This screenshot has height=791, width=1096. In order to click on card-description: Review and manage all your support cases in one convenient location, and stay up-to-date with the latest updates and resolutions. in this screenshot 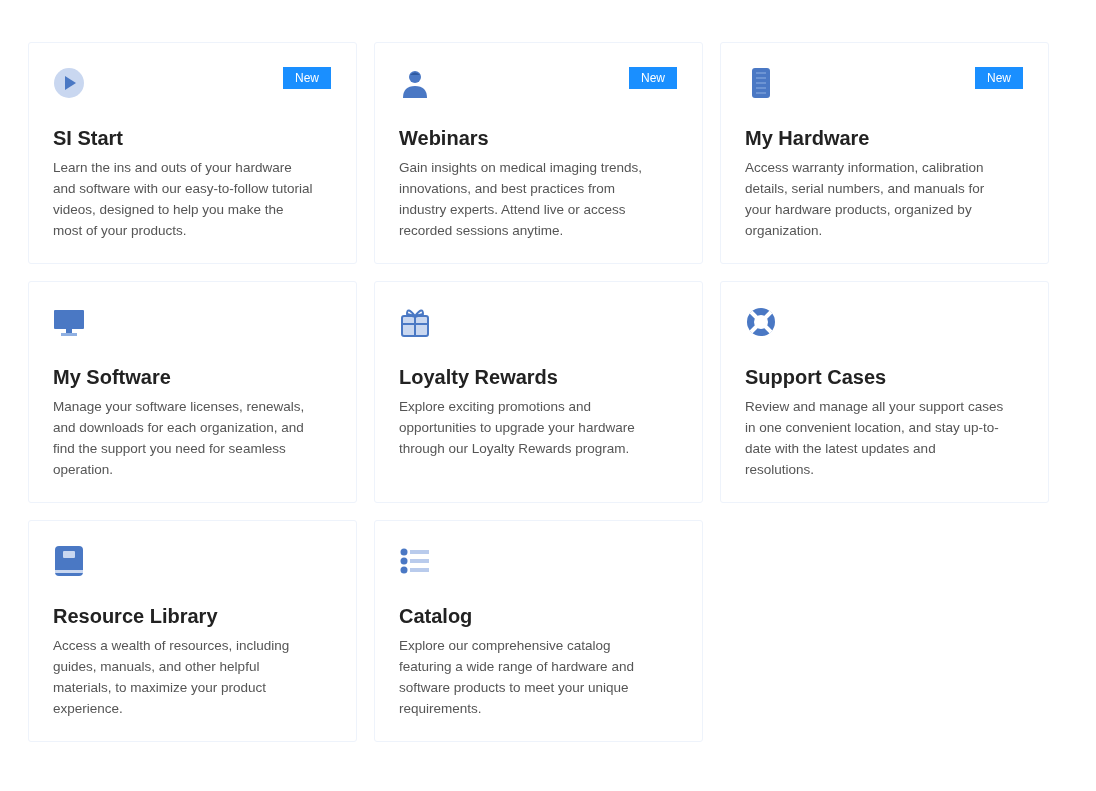, I will do `click(875, 438)`.